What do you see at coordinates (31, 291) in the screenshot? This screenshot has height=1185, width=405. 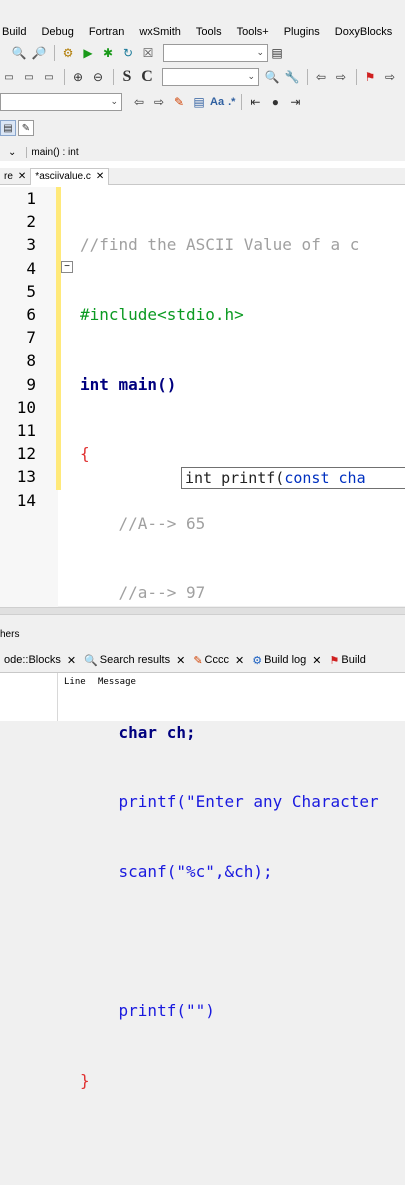 I see `line-number: 5` at bounding box center [31, 291].